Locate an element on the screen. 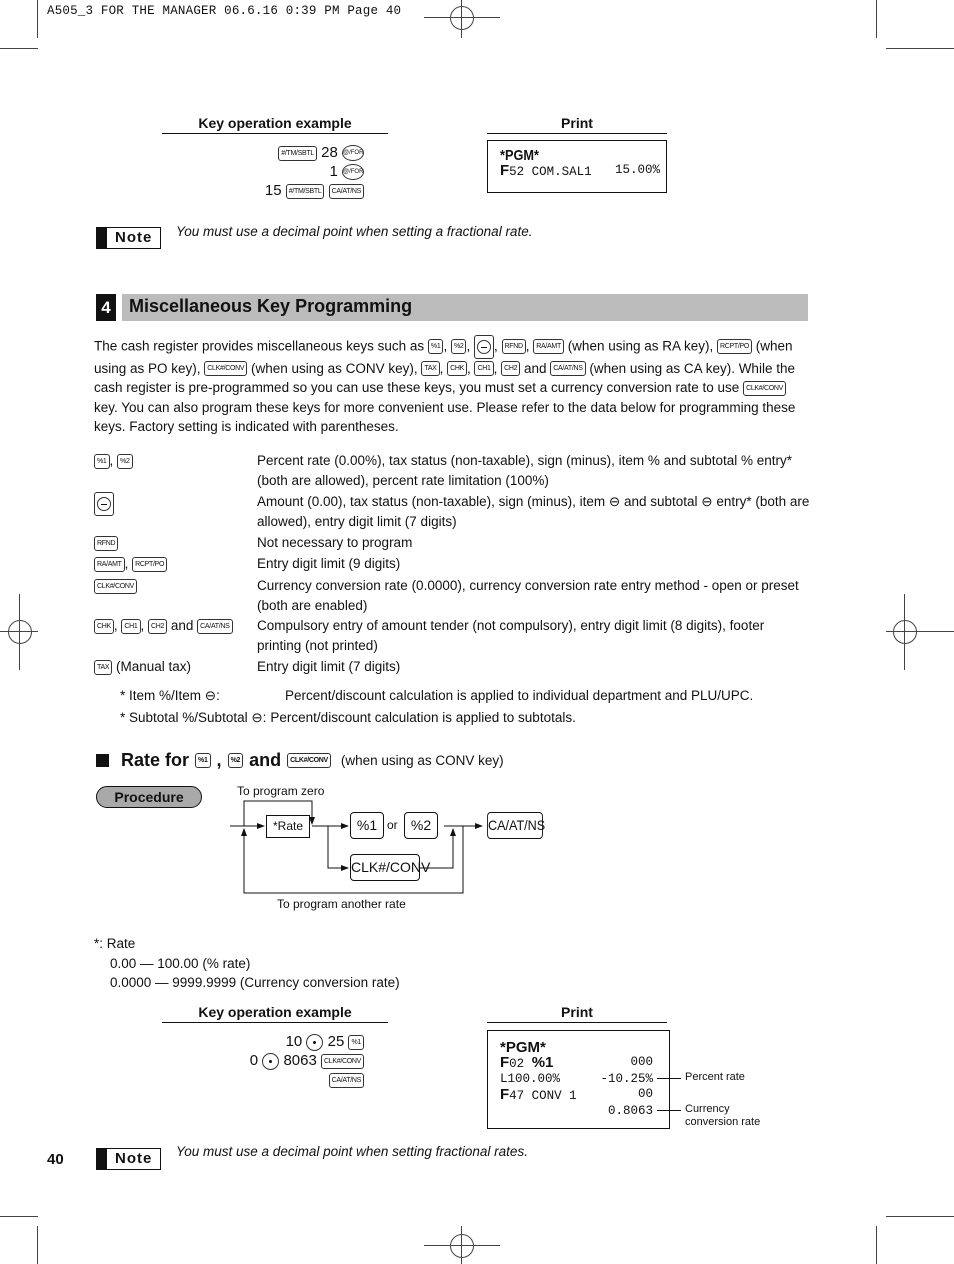 The height and width of the screenshot is (1264, 954). key-op-number: 10 is located at coordinates (294, 1041).